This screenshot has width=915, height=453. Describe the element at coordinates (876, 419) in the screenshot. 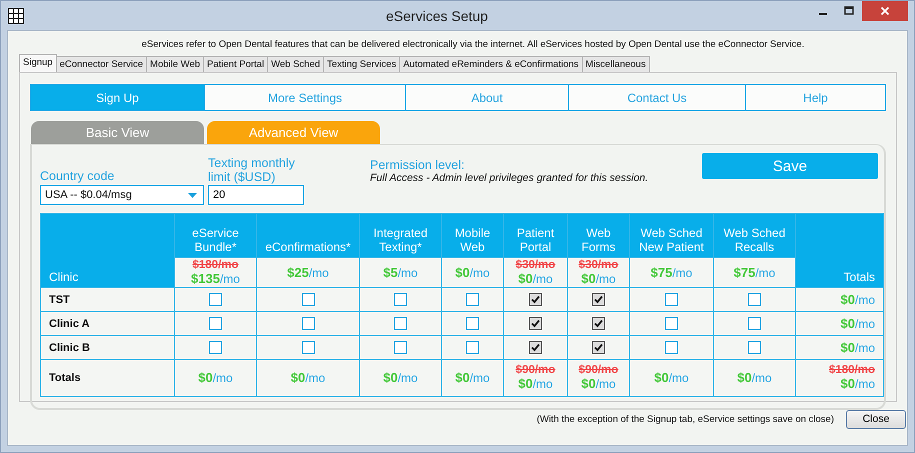

I see `close-dialog-button: Close` at that location.